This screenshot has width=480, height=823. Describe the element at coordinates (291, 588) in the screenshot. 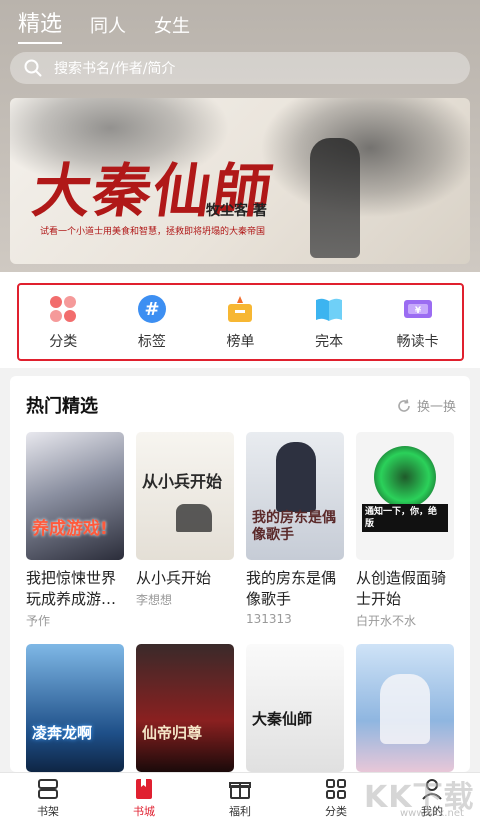

I see `book-title: 我的房东是偶 像歌手` at that location.